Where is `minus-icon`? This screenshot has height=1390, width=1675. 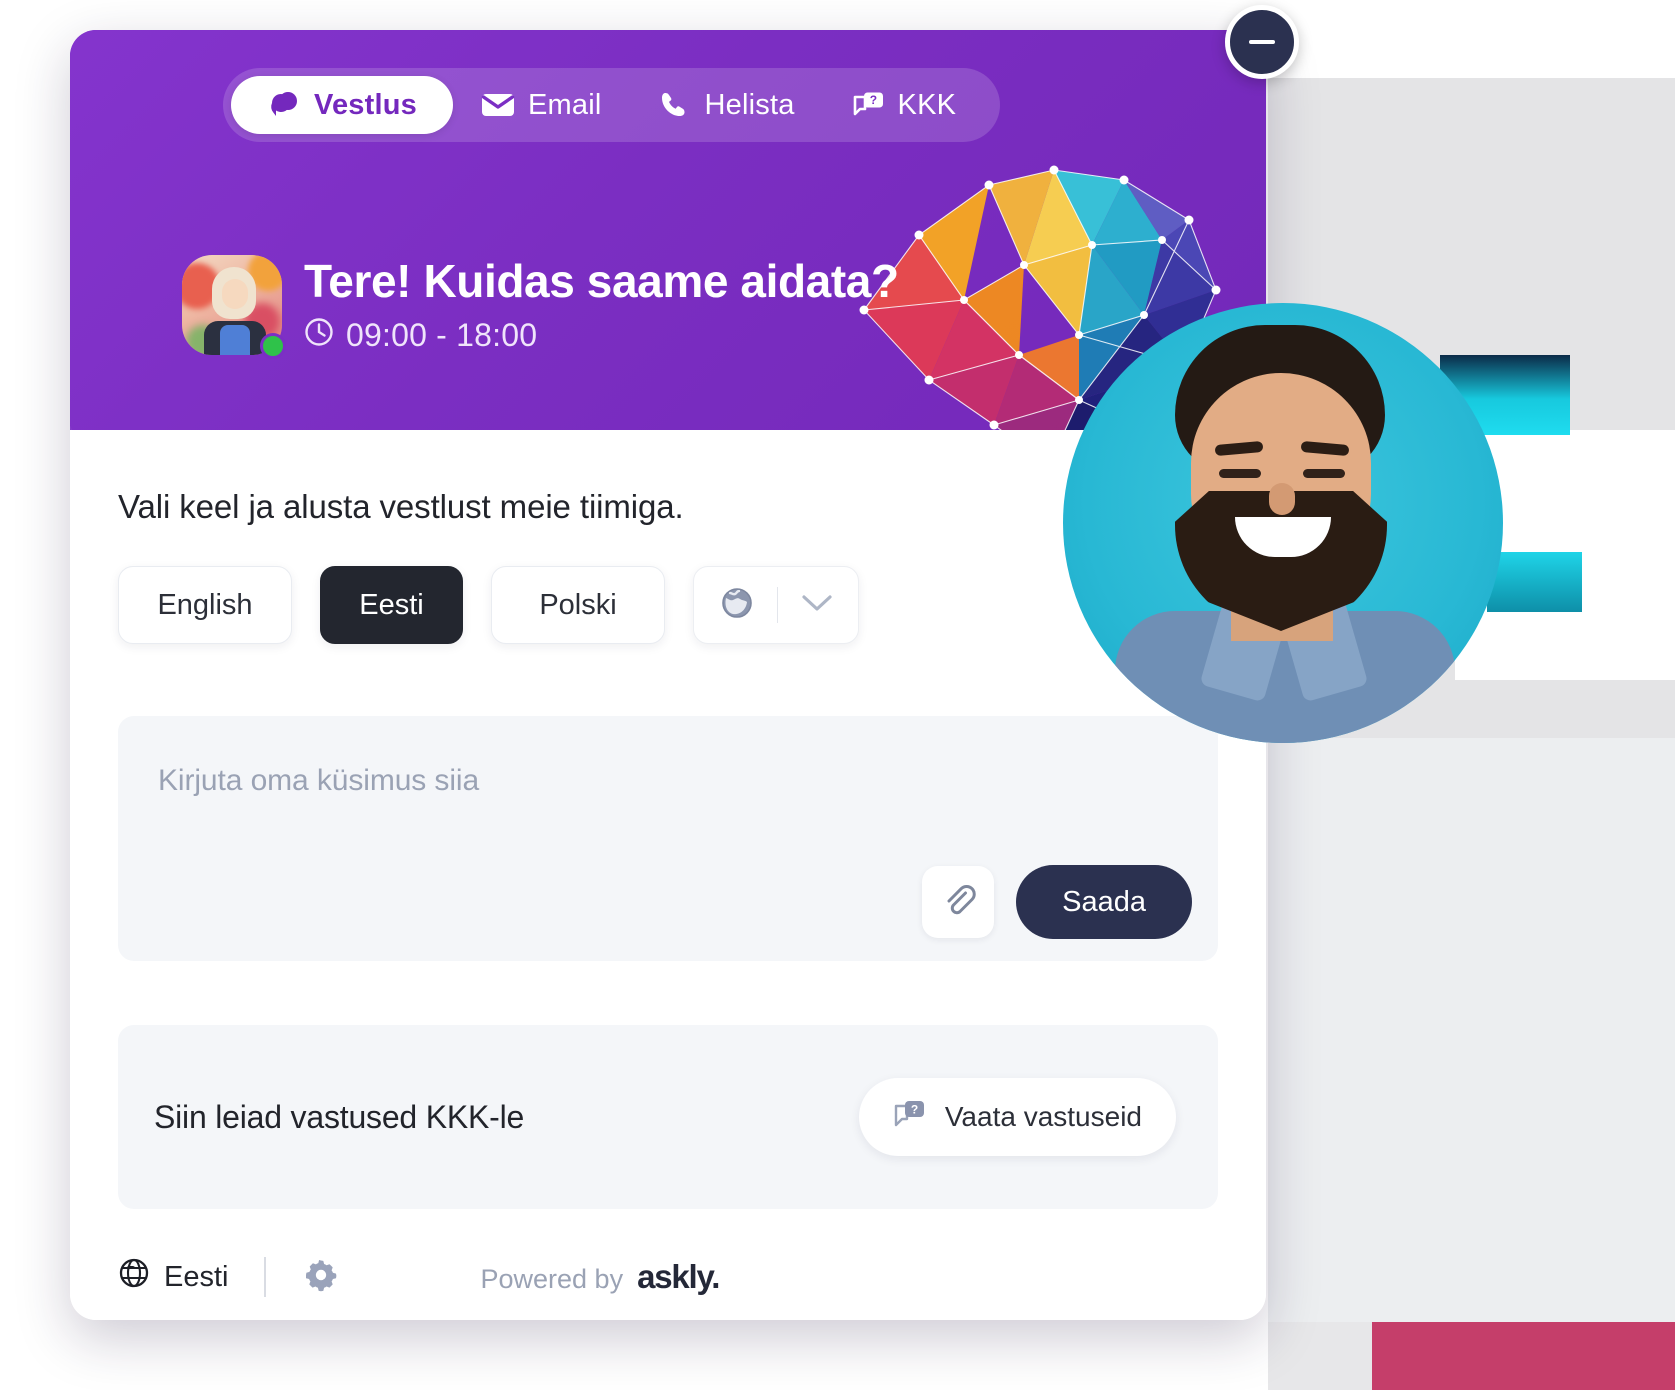 minus-icon is located at coordinates (1262, 42).